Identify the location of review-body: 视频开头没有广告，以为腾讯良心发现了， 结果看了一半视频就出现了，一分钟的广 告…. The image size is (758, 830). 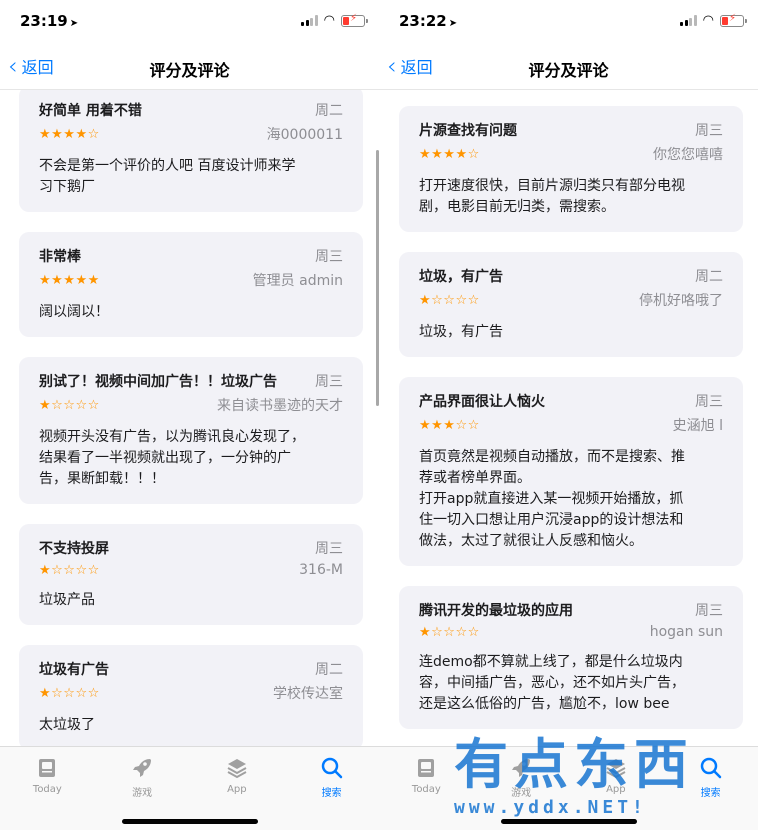
(172, 458).